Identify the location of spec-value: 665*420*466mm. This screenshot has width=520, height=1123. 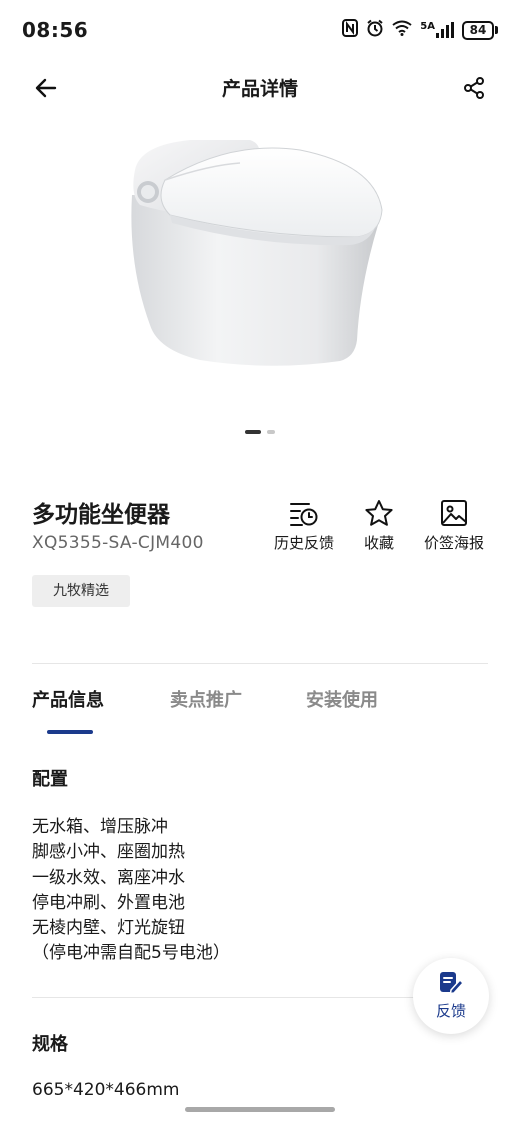
(106, 1090).